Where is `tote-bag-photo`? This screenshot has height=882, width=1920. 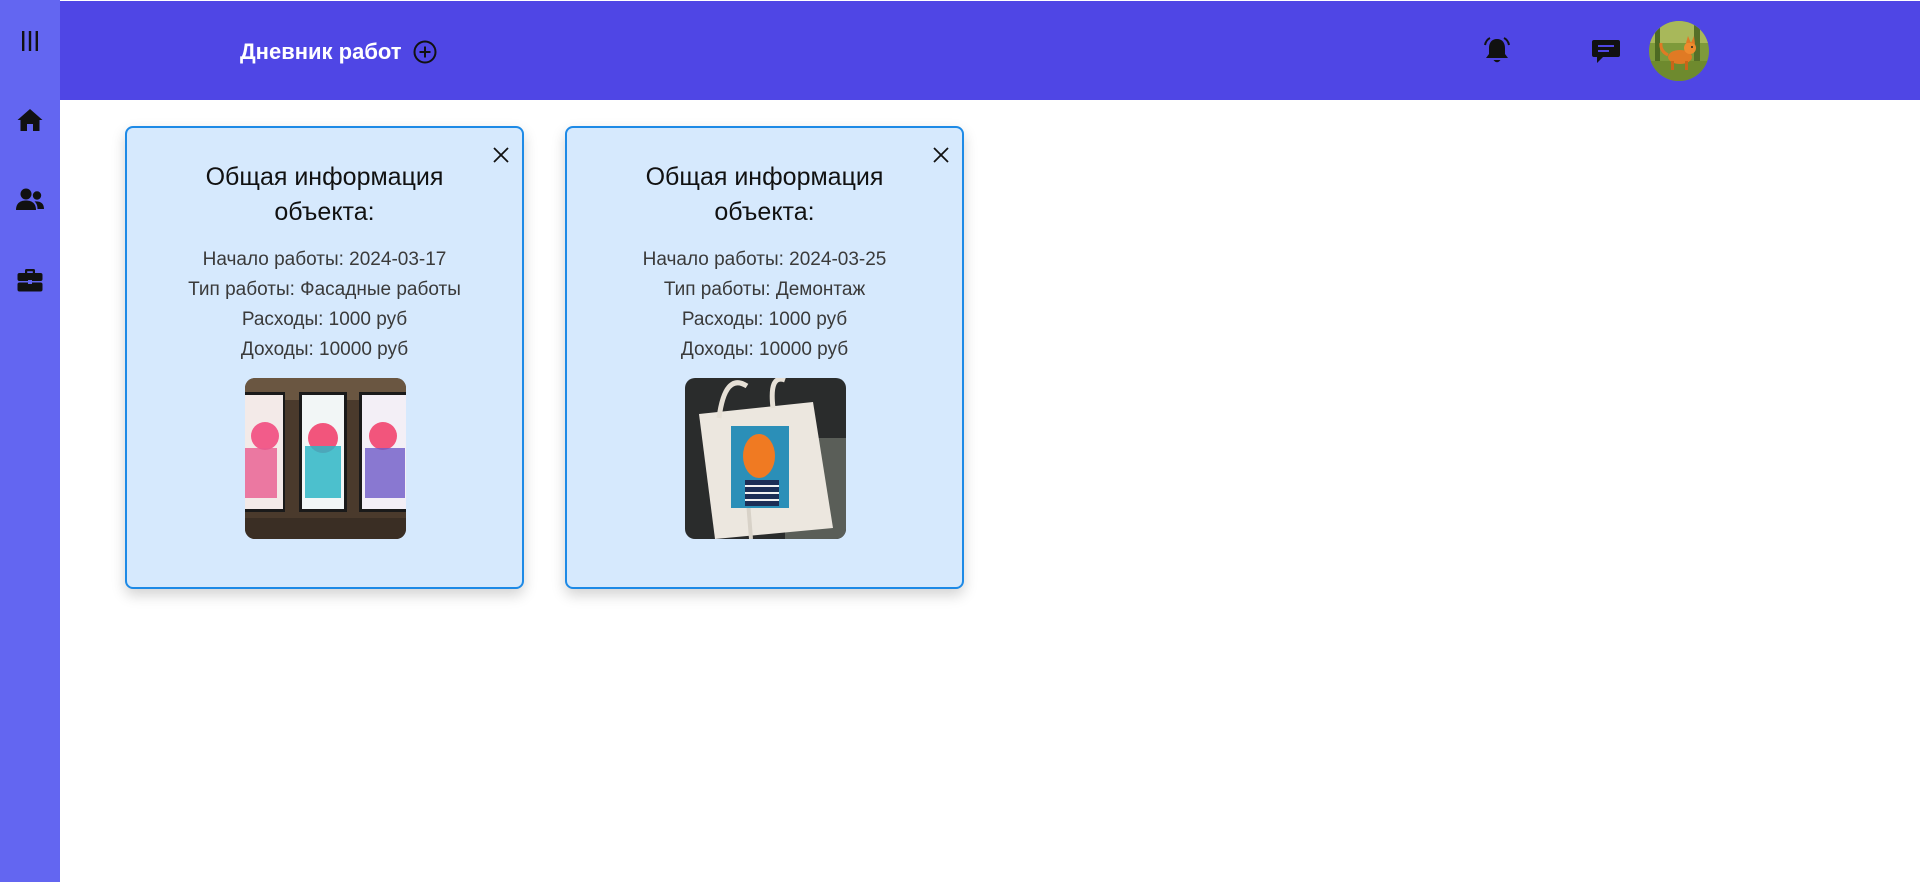 tote-bag-photo is located at coordinates (765, 458).